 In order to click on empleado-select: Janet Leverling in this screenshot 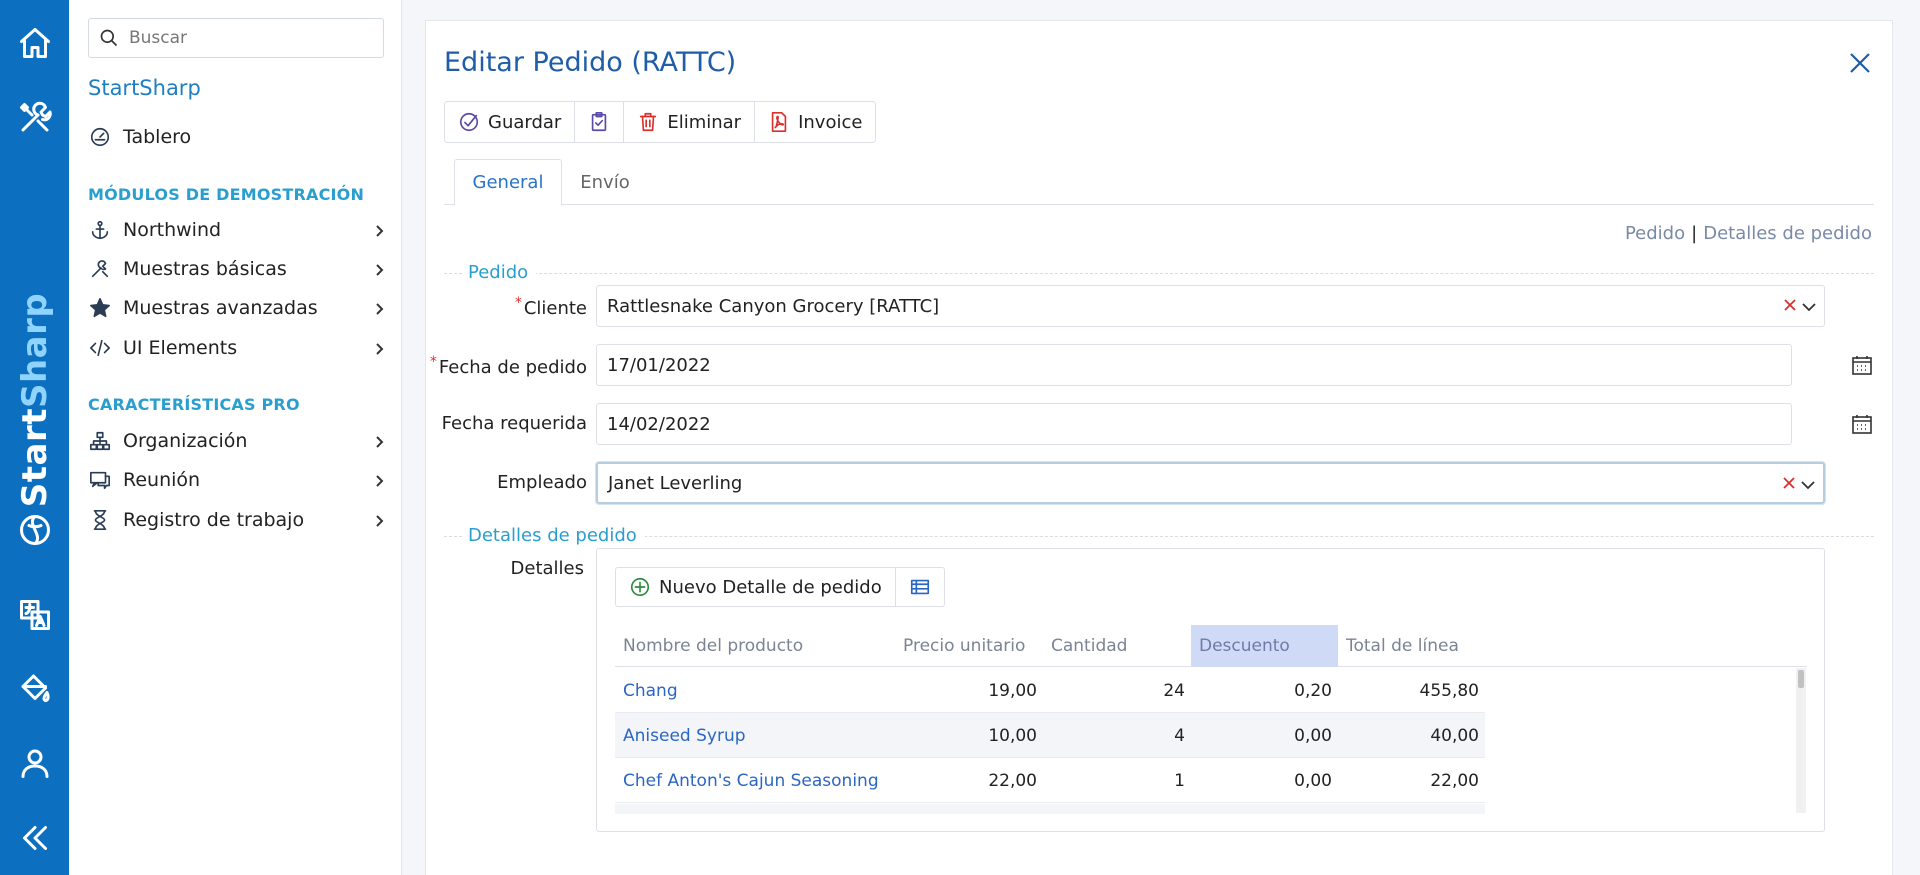, I will do `click(1210, 483)`.